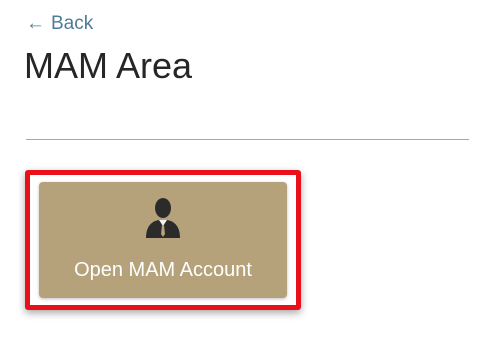 The image size is (479, 354). What do you see at coordinates (35, 23) in the screenshot?
I see `back-arrow-icon: ←` at bounding box center [35, 23].